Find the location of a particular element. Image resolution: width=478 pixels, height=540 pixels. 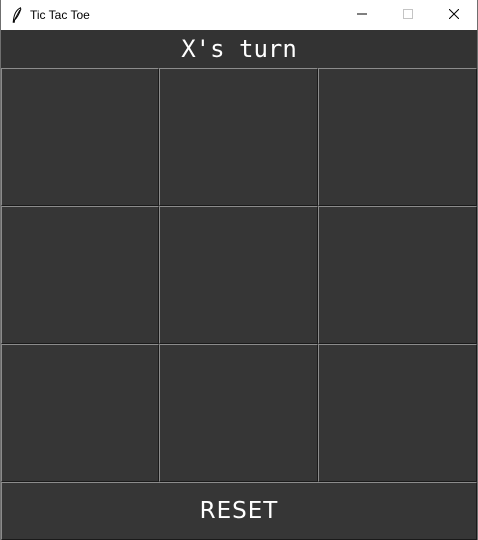

close-button is located at coordinates (454, 15).